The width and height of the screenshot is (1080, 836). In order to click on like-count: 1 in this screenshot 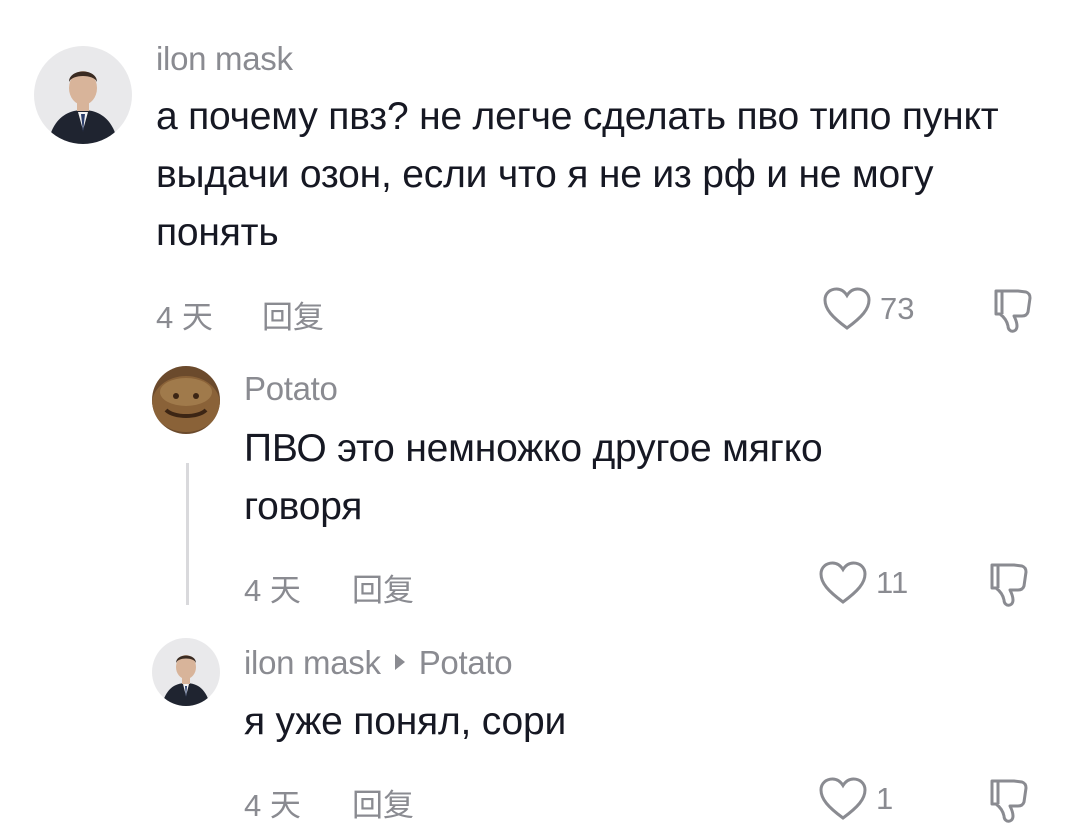, I will do `click(885, 798)`.